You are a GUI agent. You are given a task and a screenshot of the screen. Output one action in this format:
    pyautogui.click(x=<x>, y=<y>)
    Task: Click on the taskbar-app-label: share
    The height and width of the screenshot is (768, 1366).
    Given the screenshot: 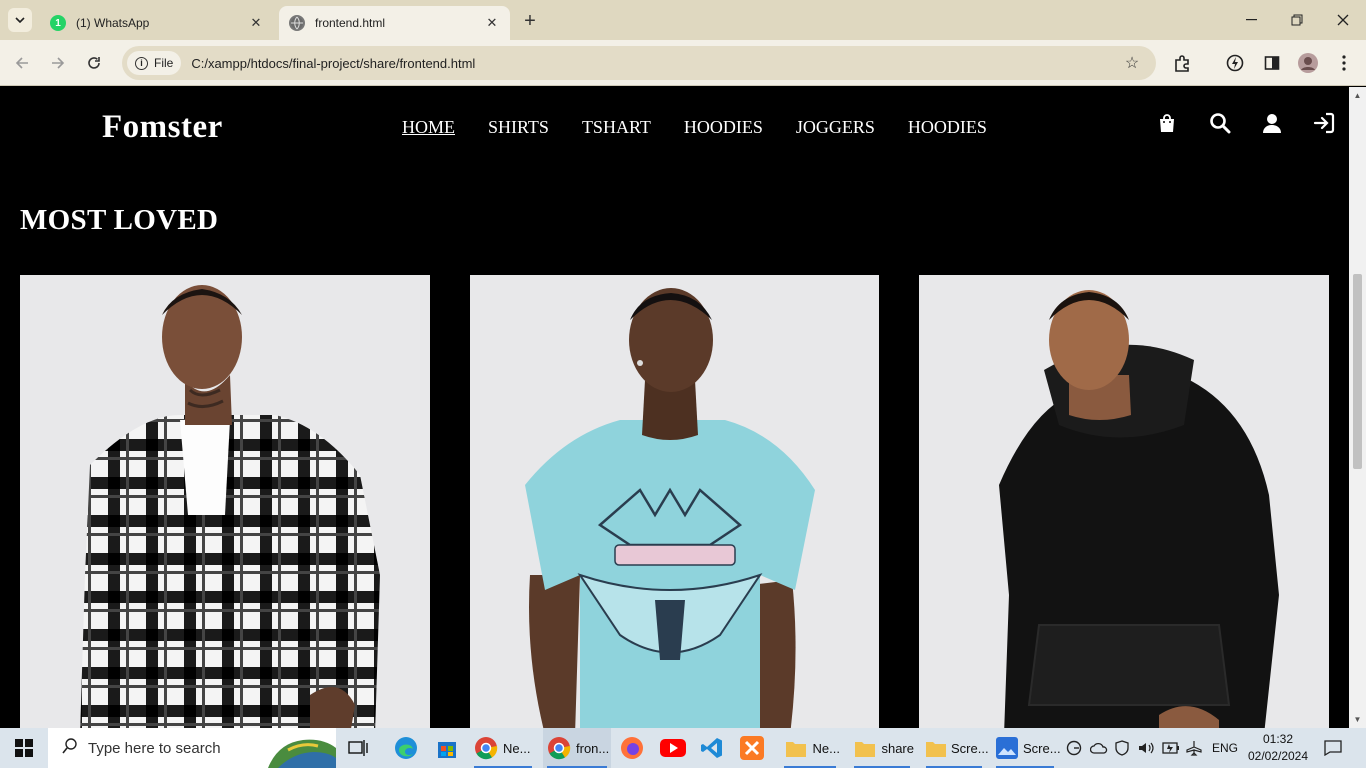 What is the action you would take?
    pyautogui.click(x=897, y=748)
    